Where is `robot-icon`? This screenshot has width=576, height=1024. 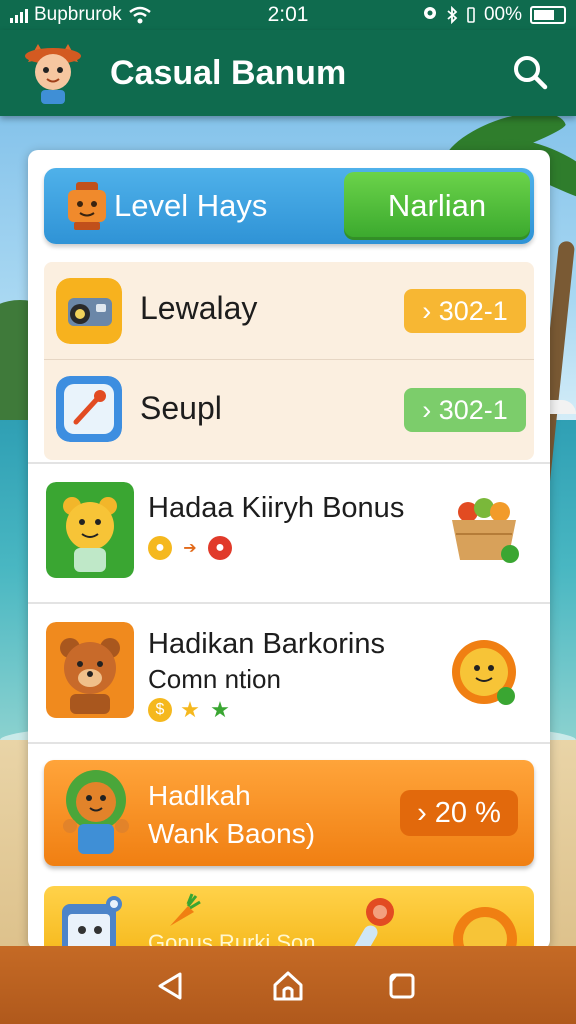 robot-icon is located at coordinates (87, 206).